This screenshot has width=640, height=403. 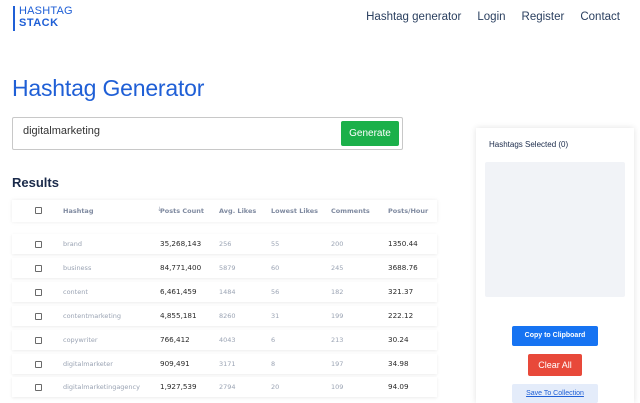 I want to click on logo-text-top: HASHTAG, so click(x=46, y=11).